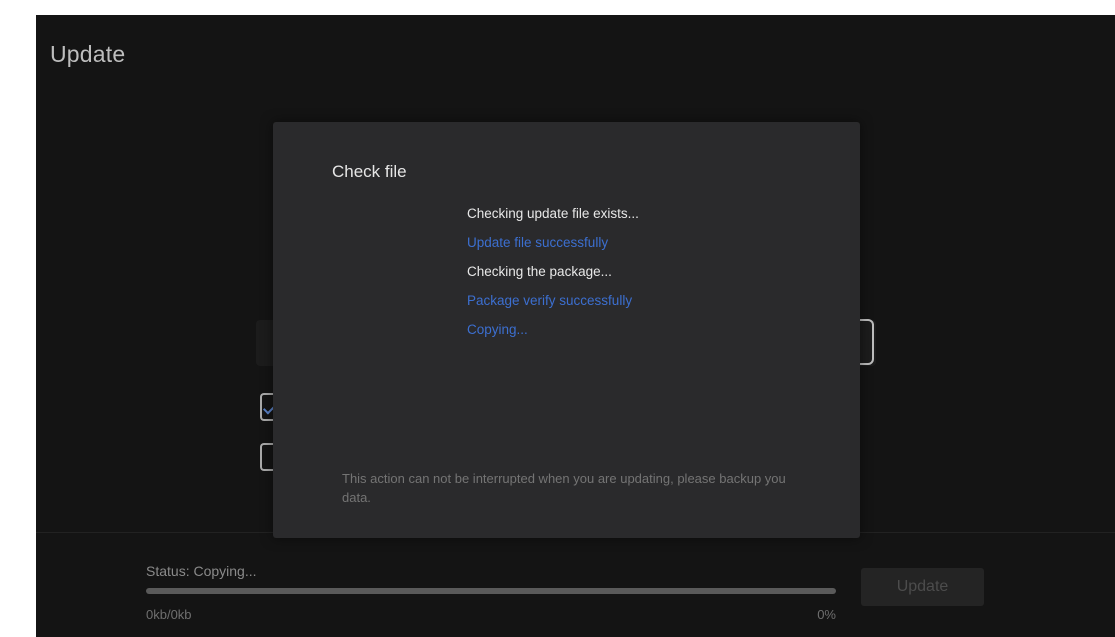  I want to click on log-line: Package verify successfully, so click(550, 300).